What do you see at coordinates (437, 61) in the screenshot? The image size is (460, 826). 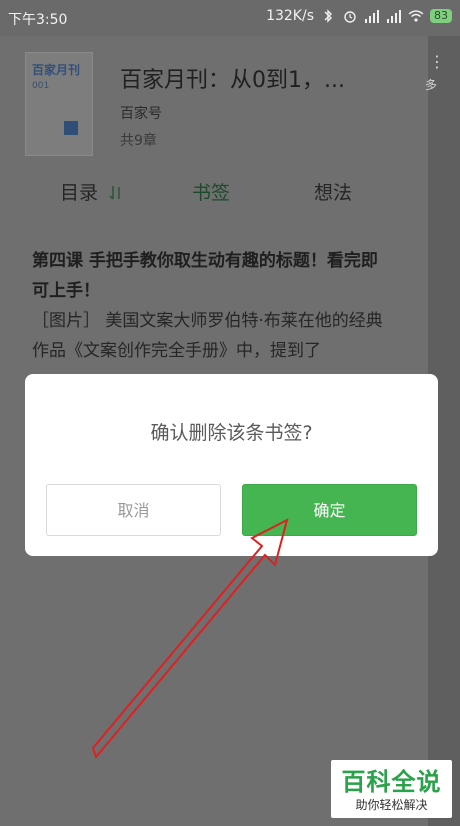 I see `more-dots-icon: ⋮` at bounding box center [437, 61].